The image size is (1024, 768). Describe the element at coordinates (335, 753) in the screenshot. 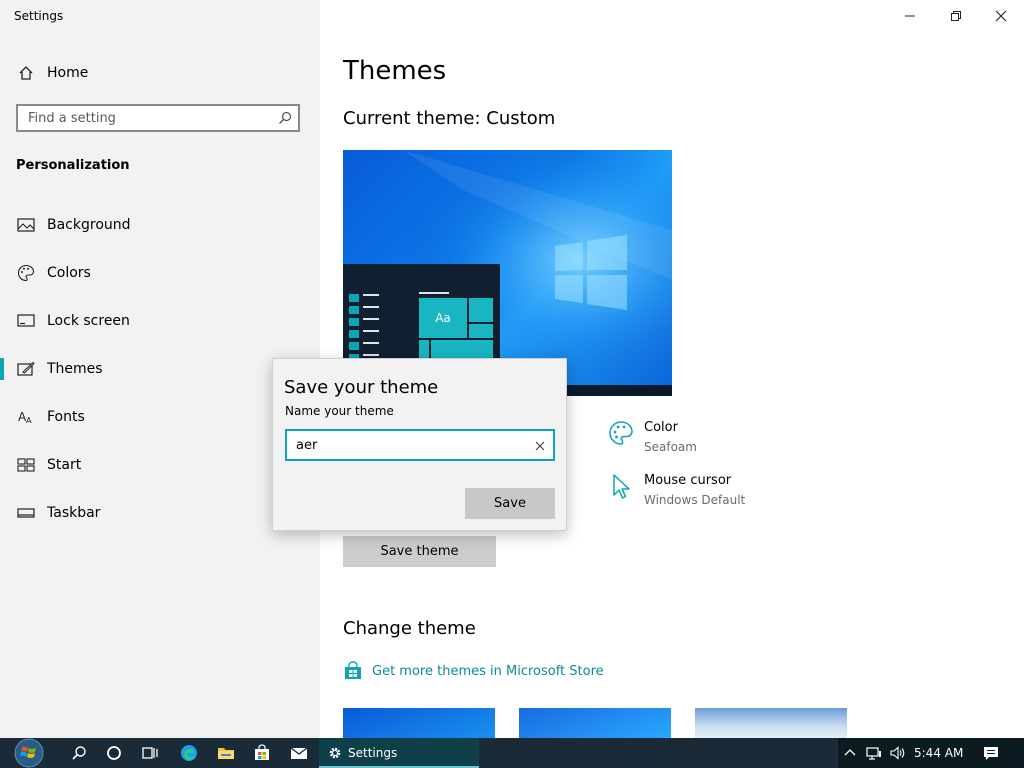

I see `gear-icon` at that location.